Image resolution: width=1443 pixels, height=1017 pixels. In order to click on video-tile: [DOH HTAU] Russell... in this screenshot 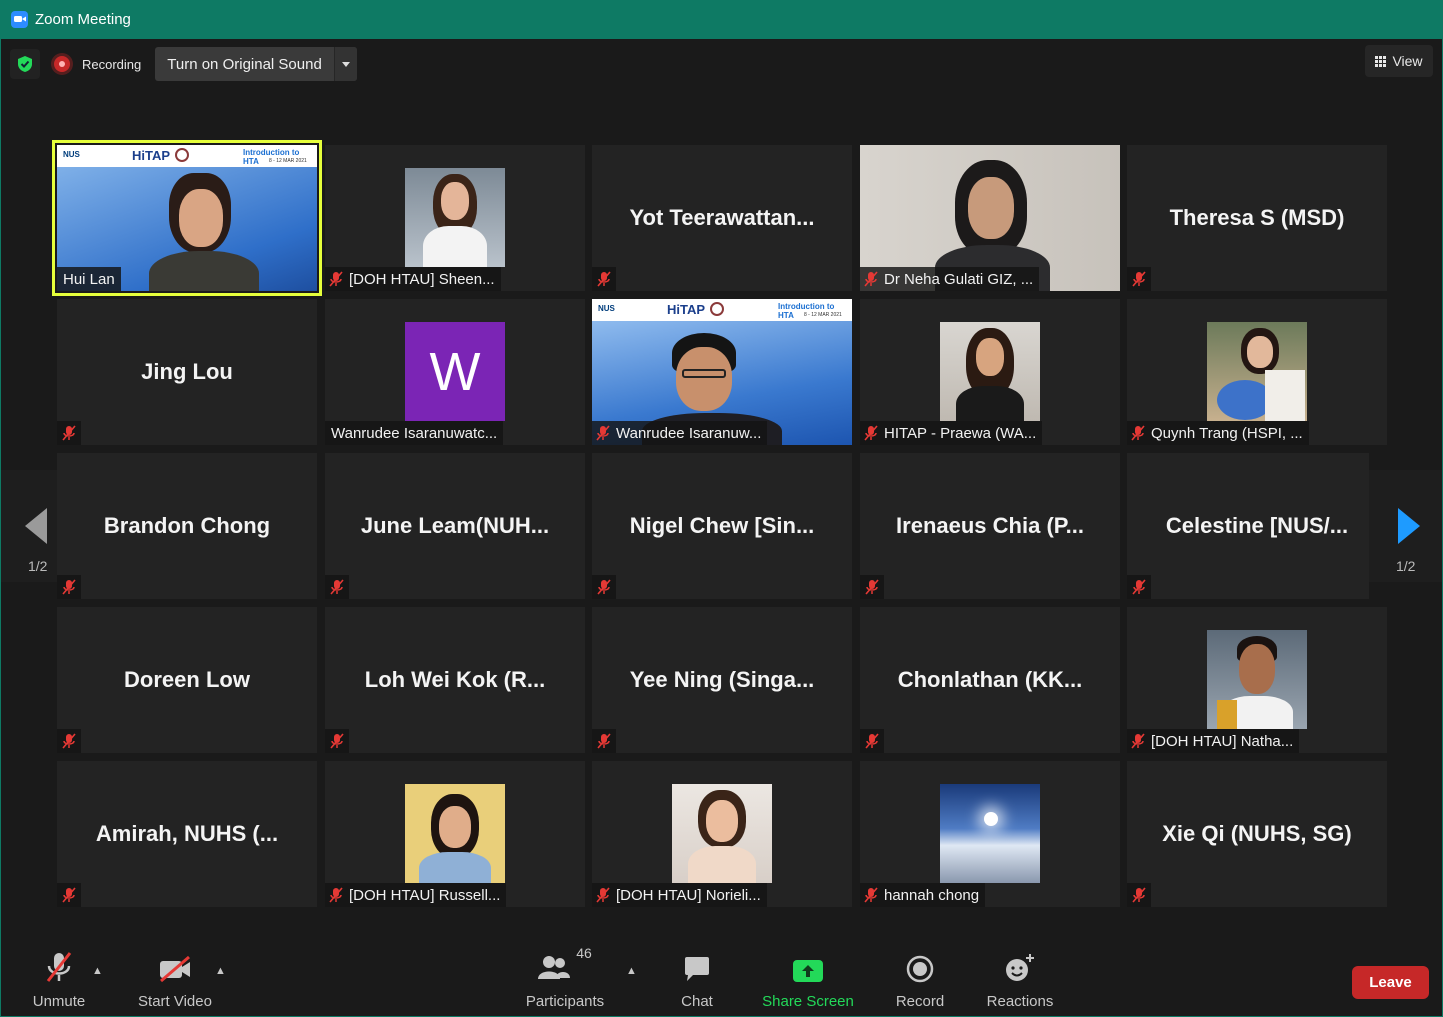, I will do `click(455, 834)`.